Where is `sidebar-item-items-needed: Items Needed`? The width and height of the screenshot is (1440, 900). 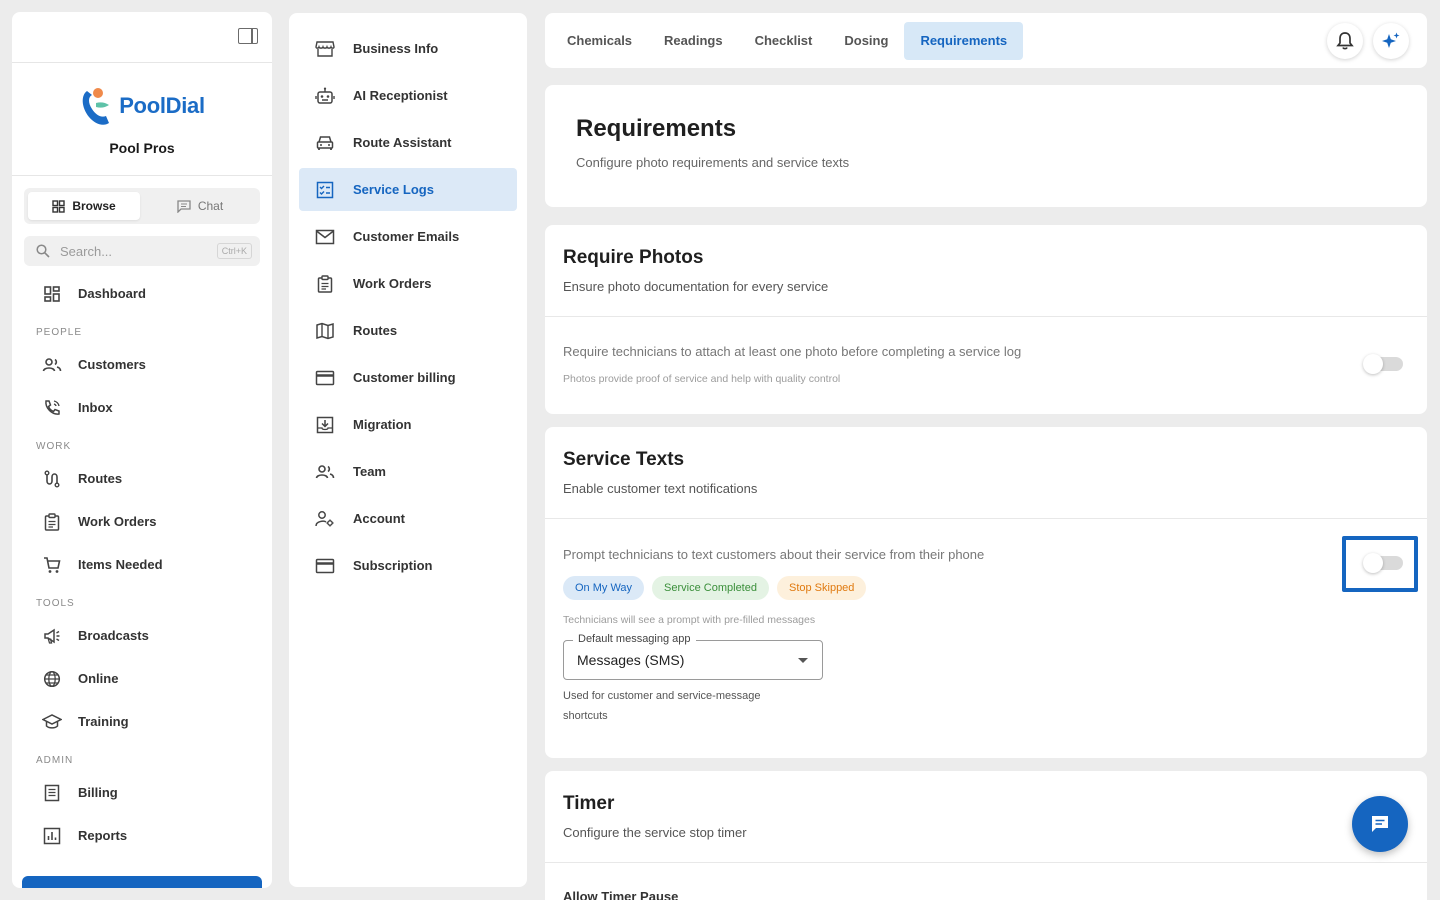
sidebar-item-items-needed: Items Needed is located at coordinates (142, 564).